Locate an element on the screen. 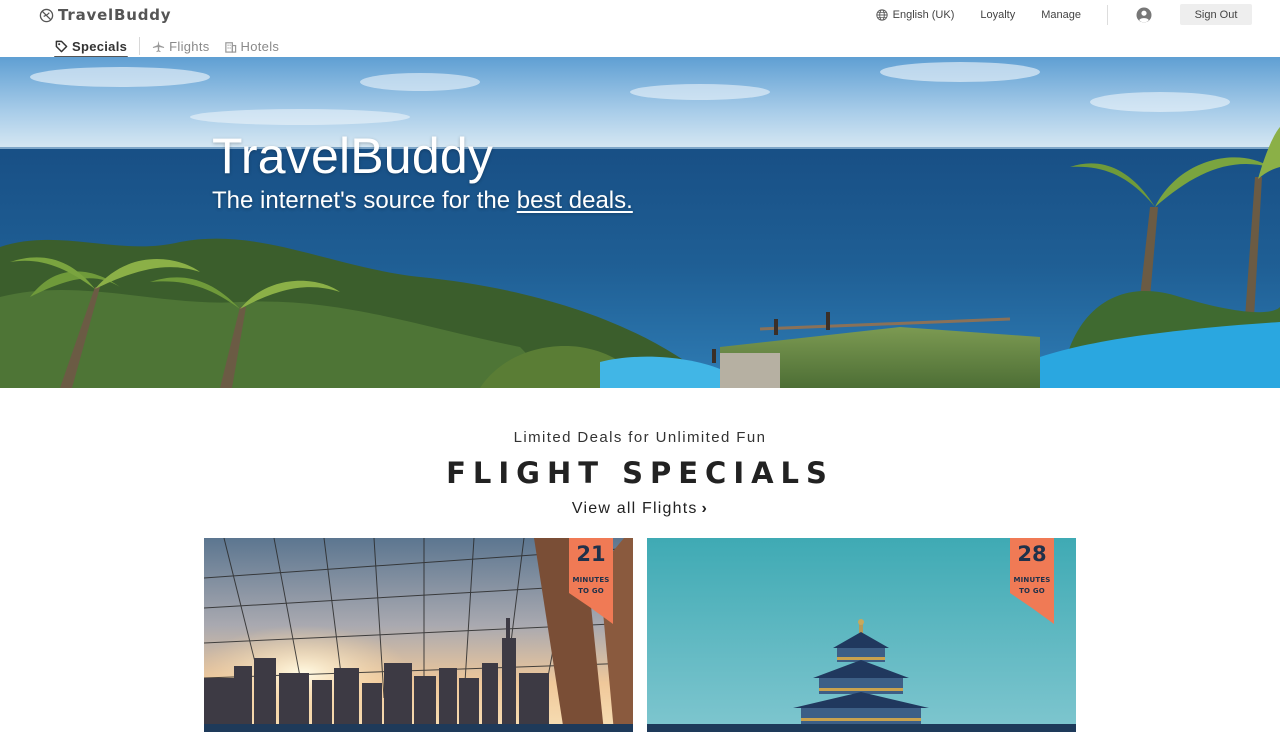 This screenshot has width=1280, height=732. language-selector: English (UK) is located at coordinates (915, 14).